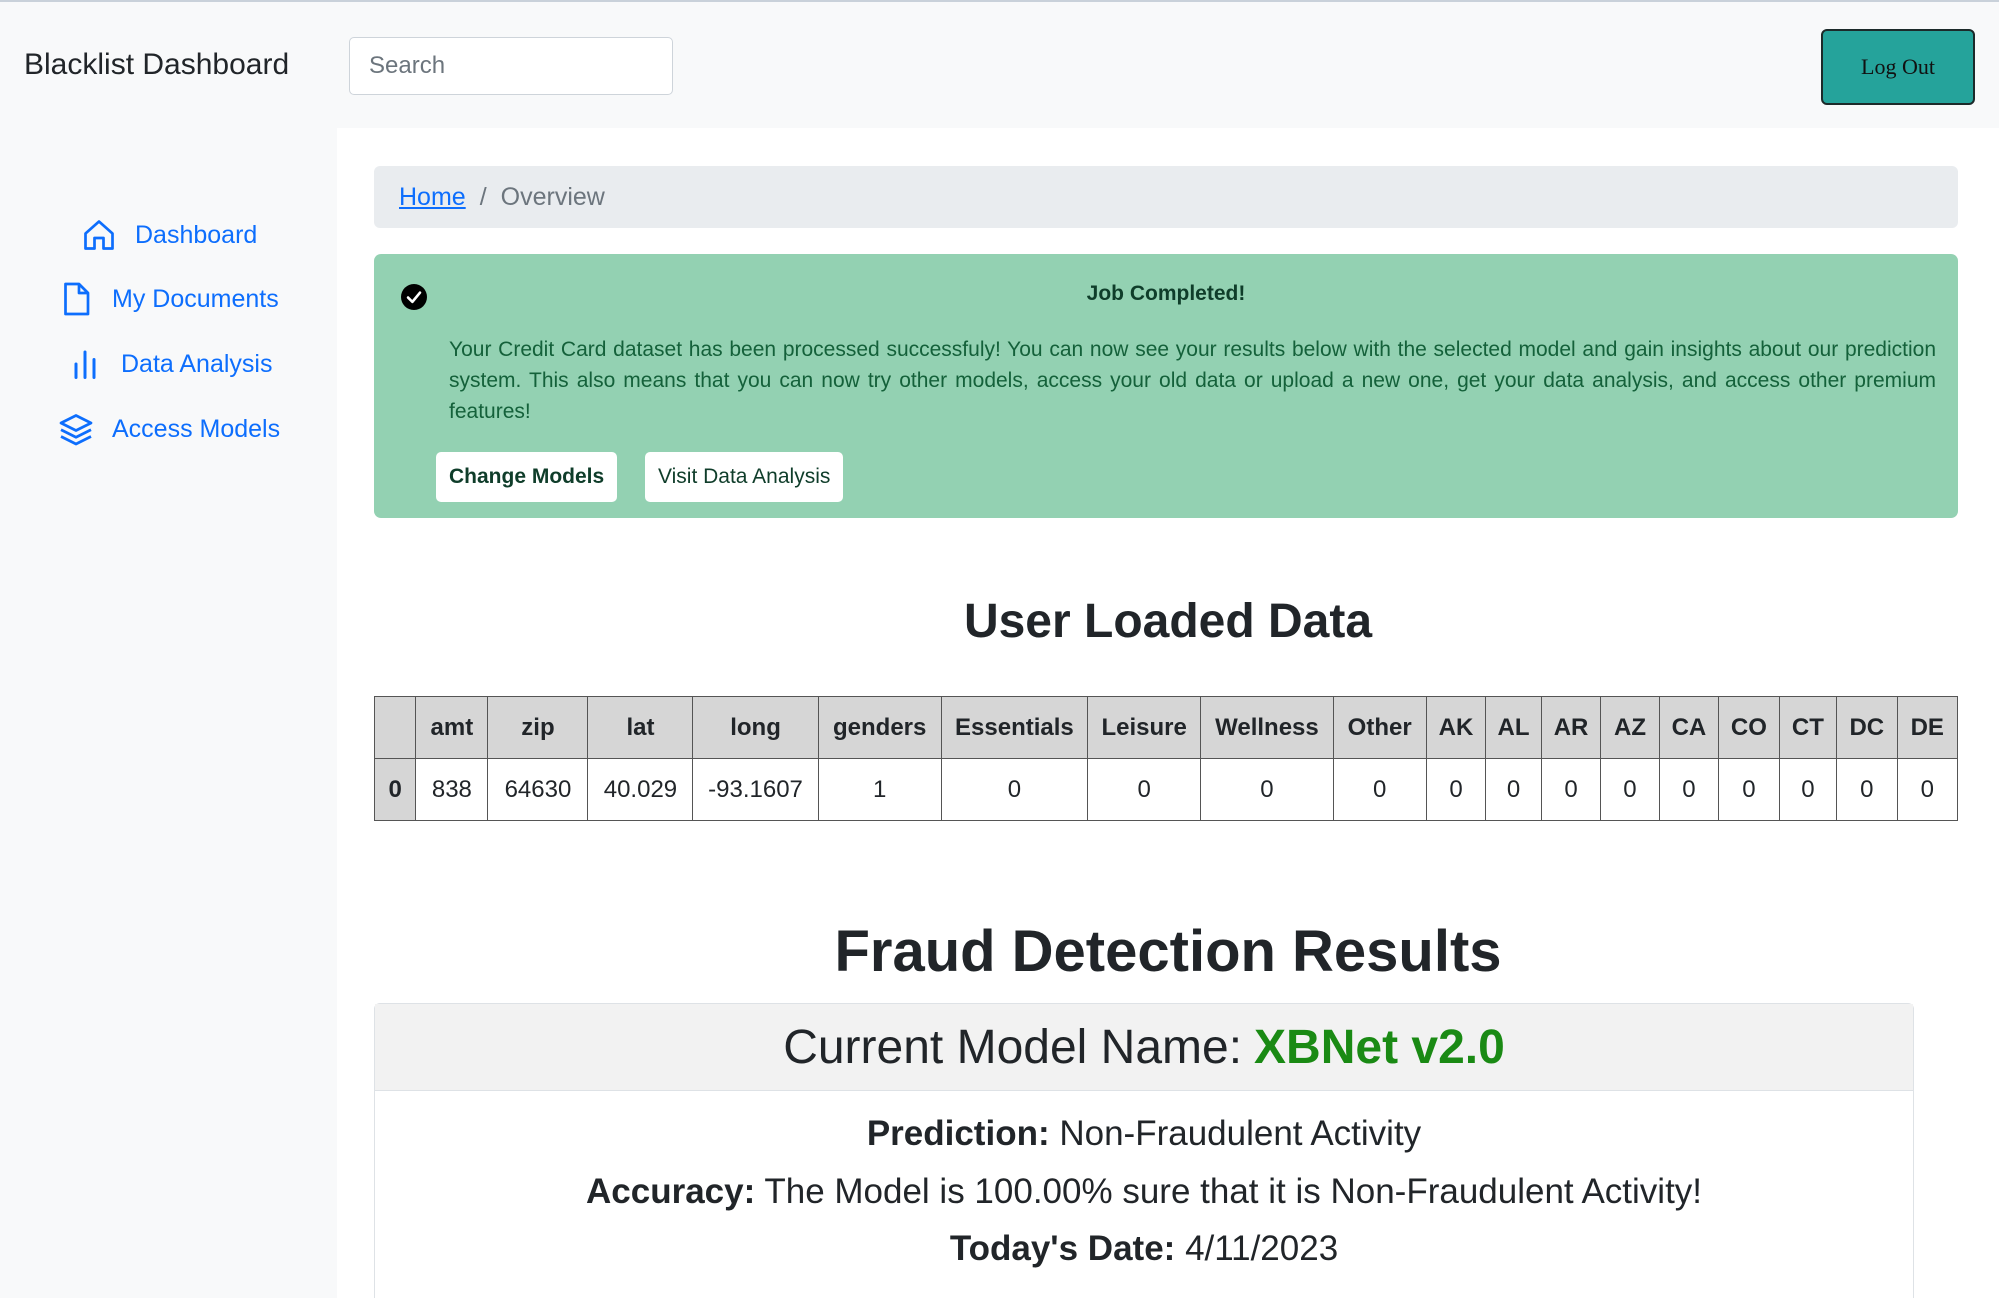 The image size is (1999, 1298). Describe the element at coordinates (755, 727) in the screenshot. I see `column-header: long` at that location.